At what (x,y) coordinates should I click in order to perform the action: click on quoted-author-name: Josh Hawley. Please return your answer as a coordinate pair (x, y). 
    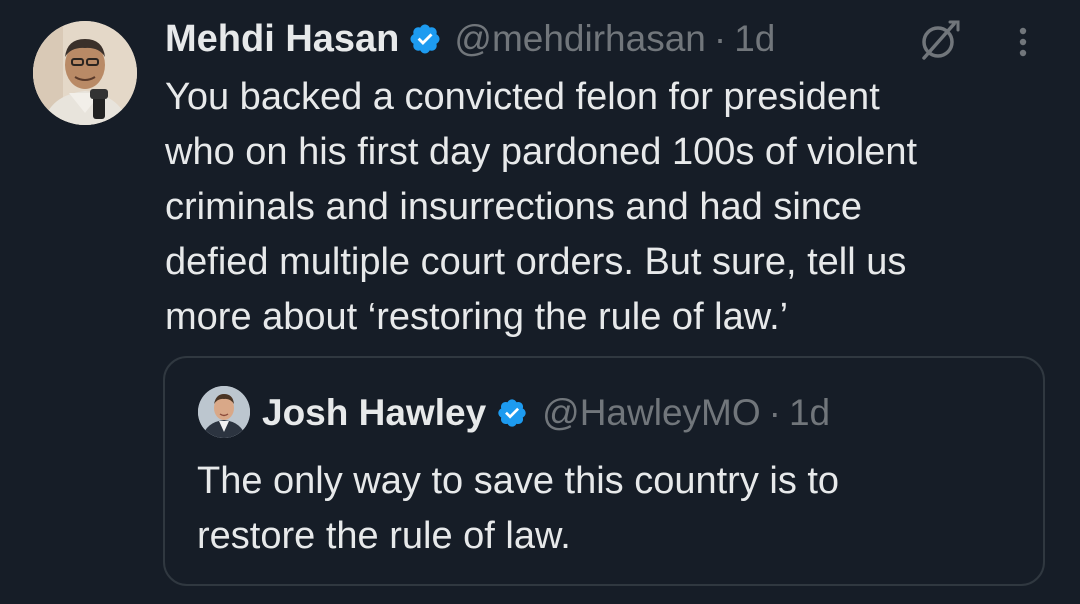
    Looking at the image, I should click on (374, 413).